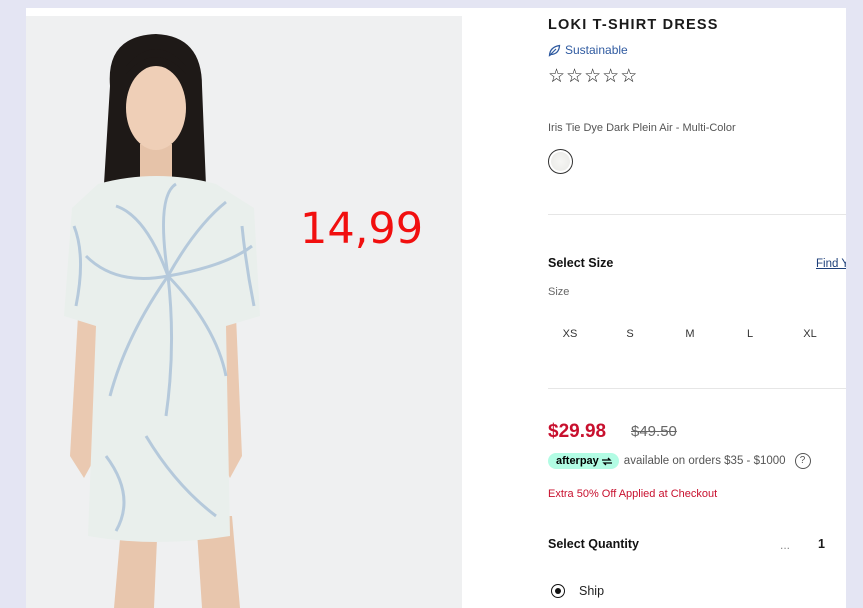 The height and width of the screenshot is (608, 863). I want to click on size-options: XS S M L XL, so click(697, 335).